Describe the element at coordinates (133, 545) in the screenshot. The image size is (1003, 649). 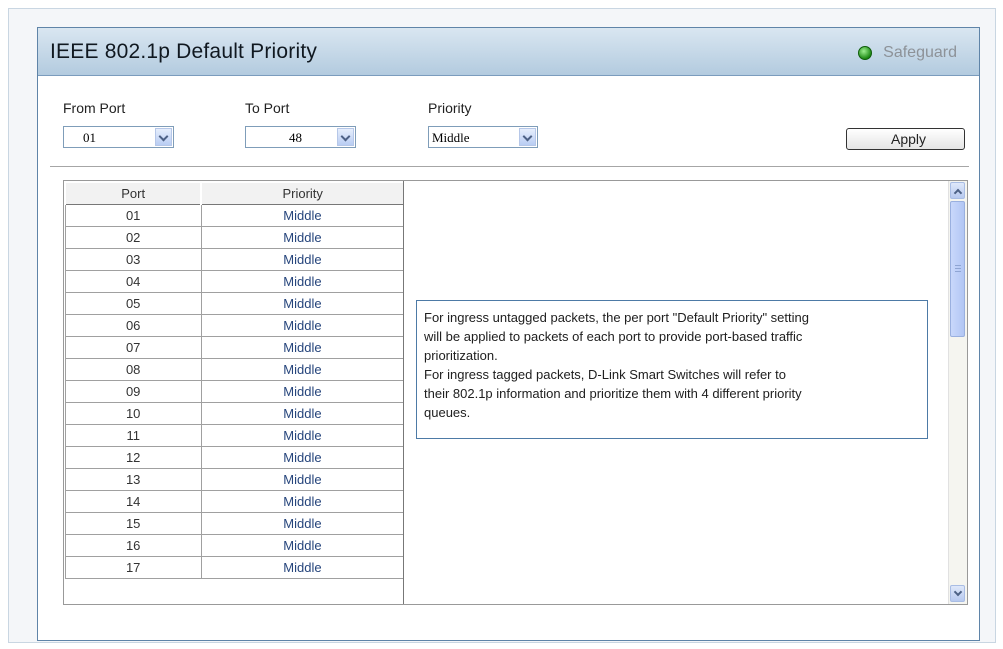
I see `port-cell: 16` at that location.